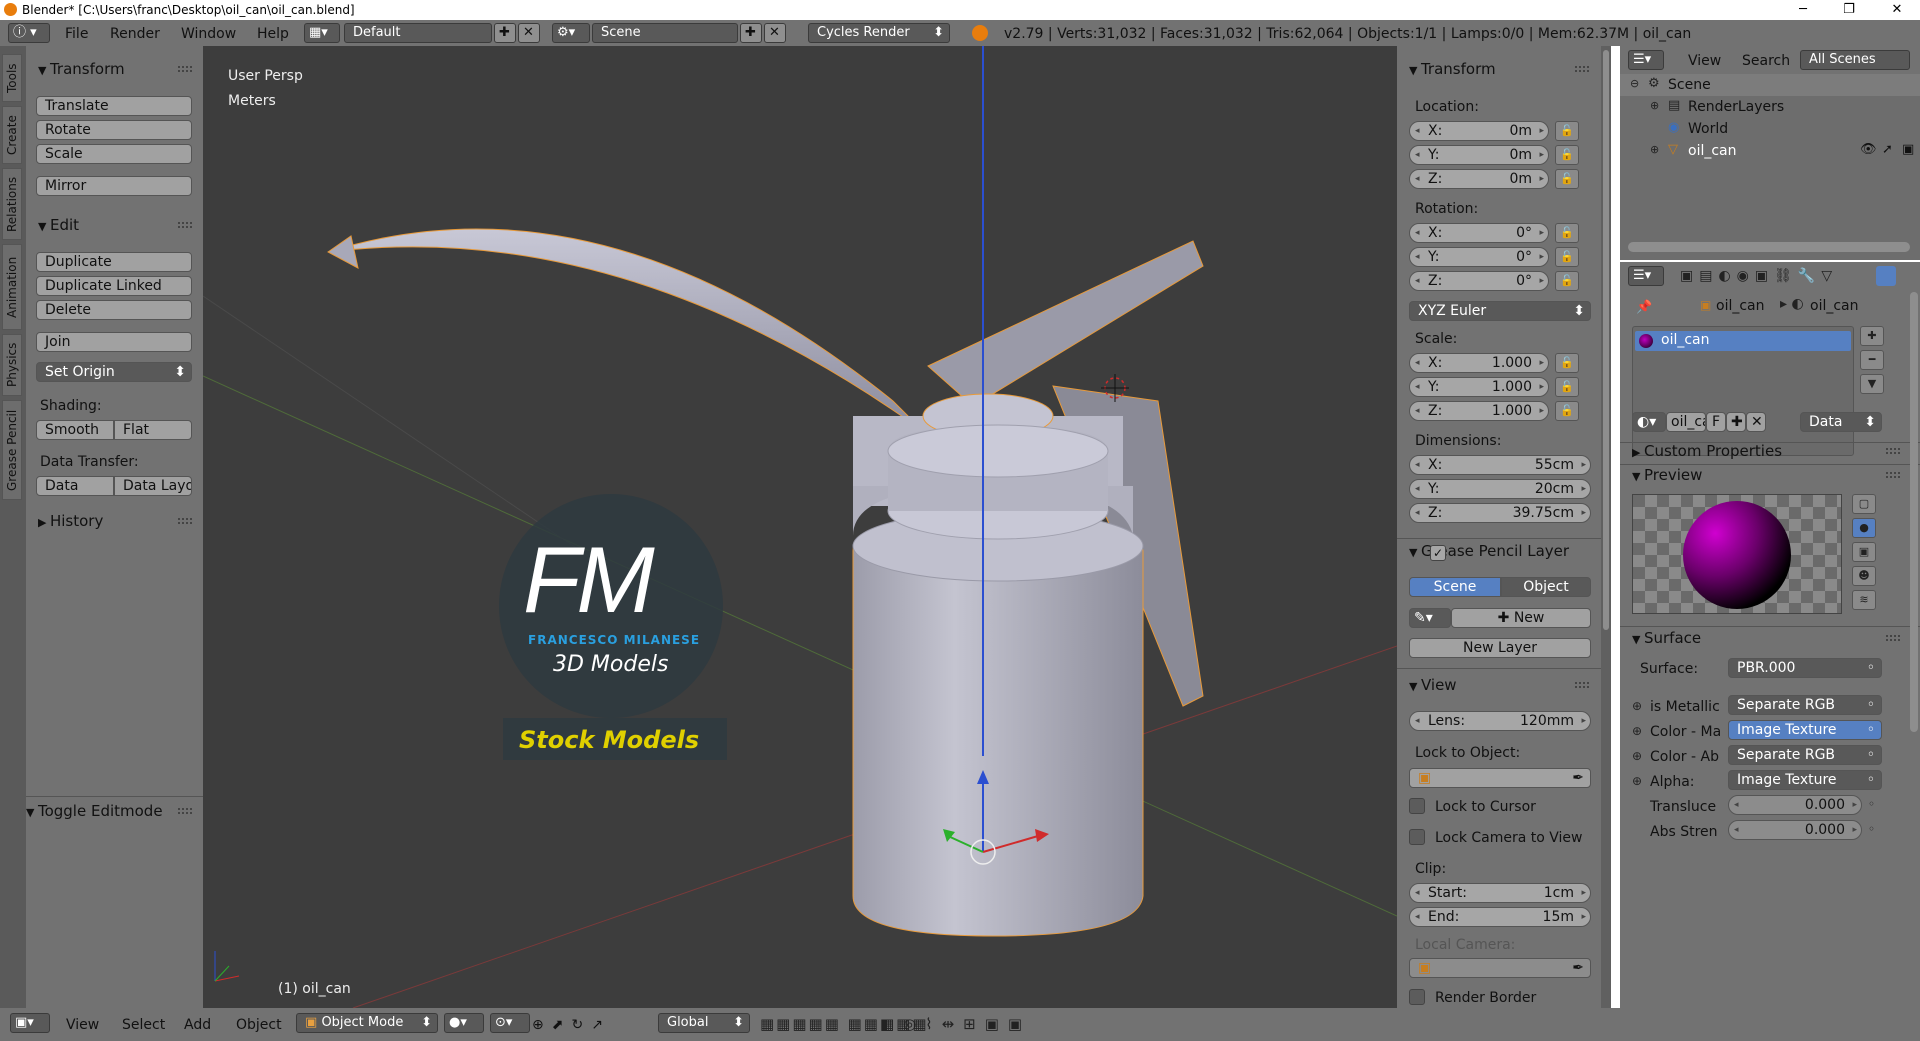 Image resolution: width=1920 pixels, height=1041 pixels. Describe the element at coordinates (1430, 618) in the screenshot. I see `gp-pencil-icon: ✎▾` at that location.